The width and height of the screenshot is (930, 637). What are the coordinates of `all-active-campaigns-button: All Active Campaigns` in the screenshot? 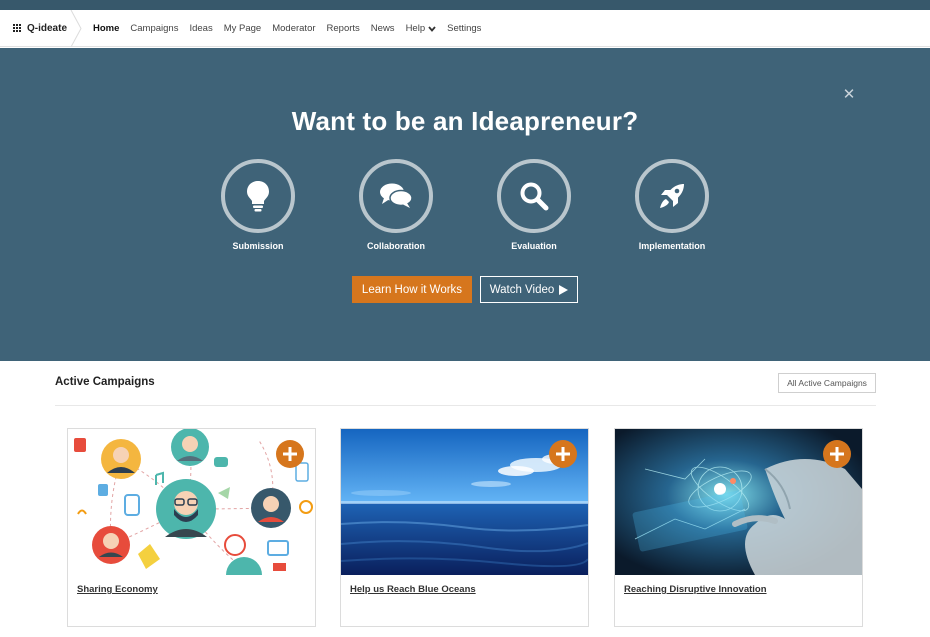 It's located at (827, 383).